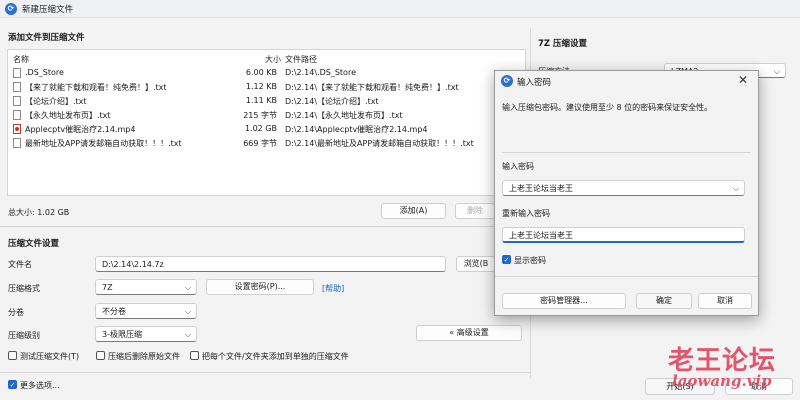  What do you see at coordinates (518, 166) in the screenshot?
I see `password-label: 输入密码` at bounding box center [518, 166].